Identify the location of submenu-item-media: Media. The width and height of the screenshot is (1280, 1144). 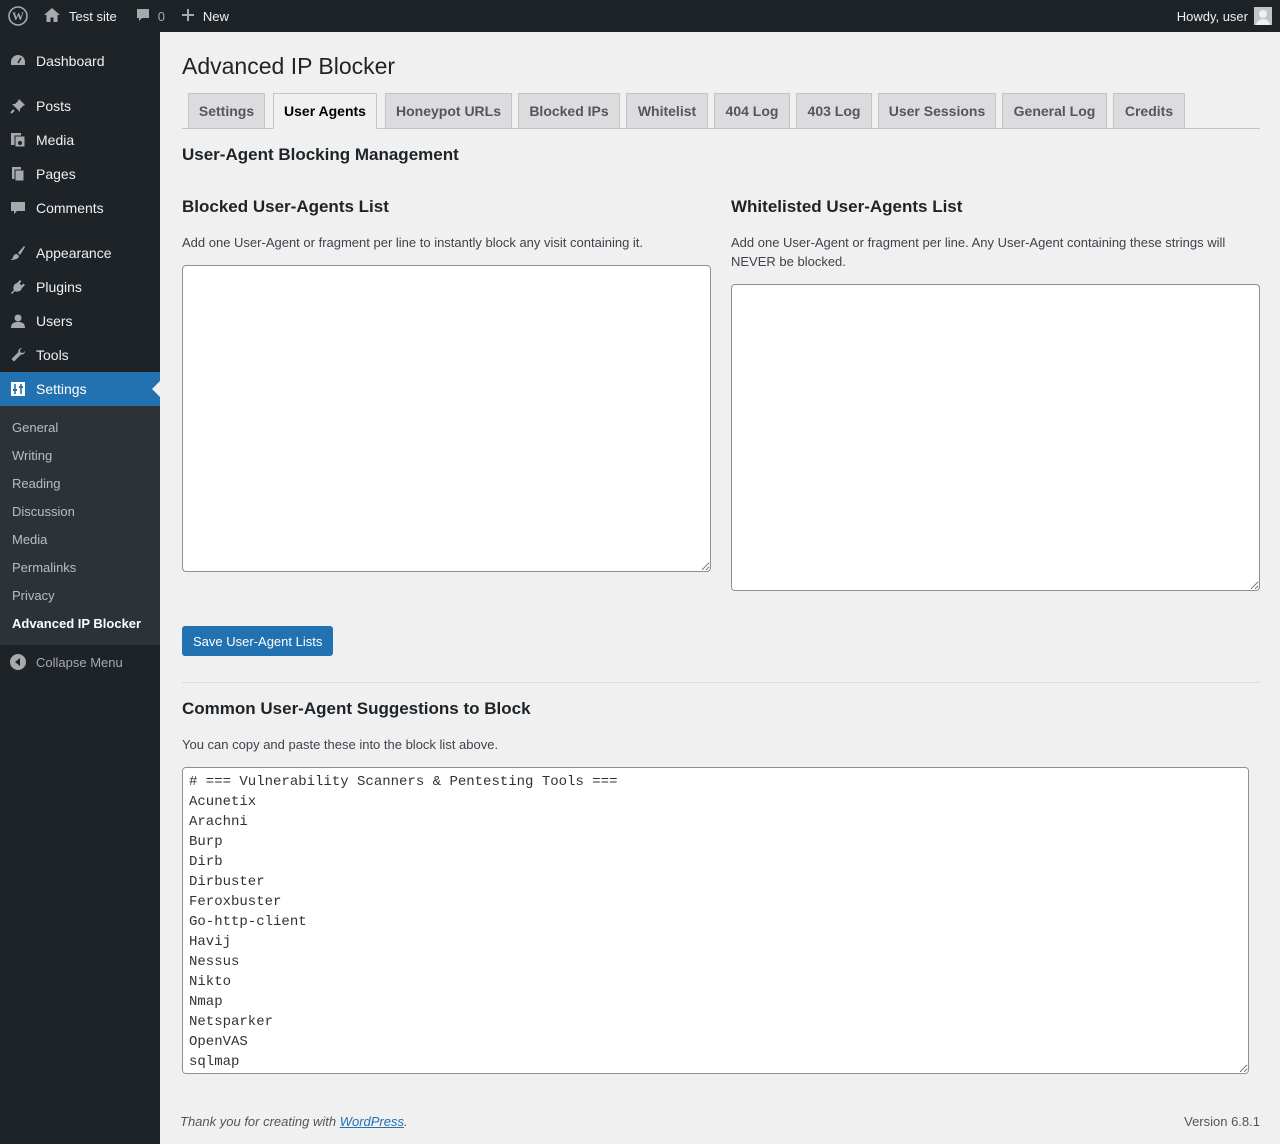
(80, 539).